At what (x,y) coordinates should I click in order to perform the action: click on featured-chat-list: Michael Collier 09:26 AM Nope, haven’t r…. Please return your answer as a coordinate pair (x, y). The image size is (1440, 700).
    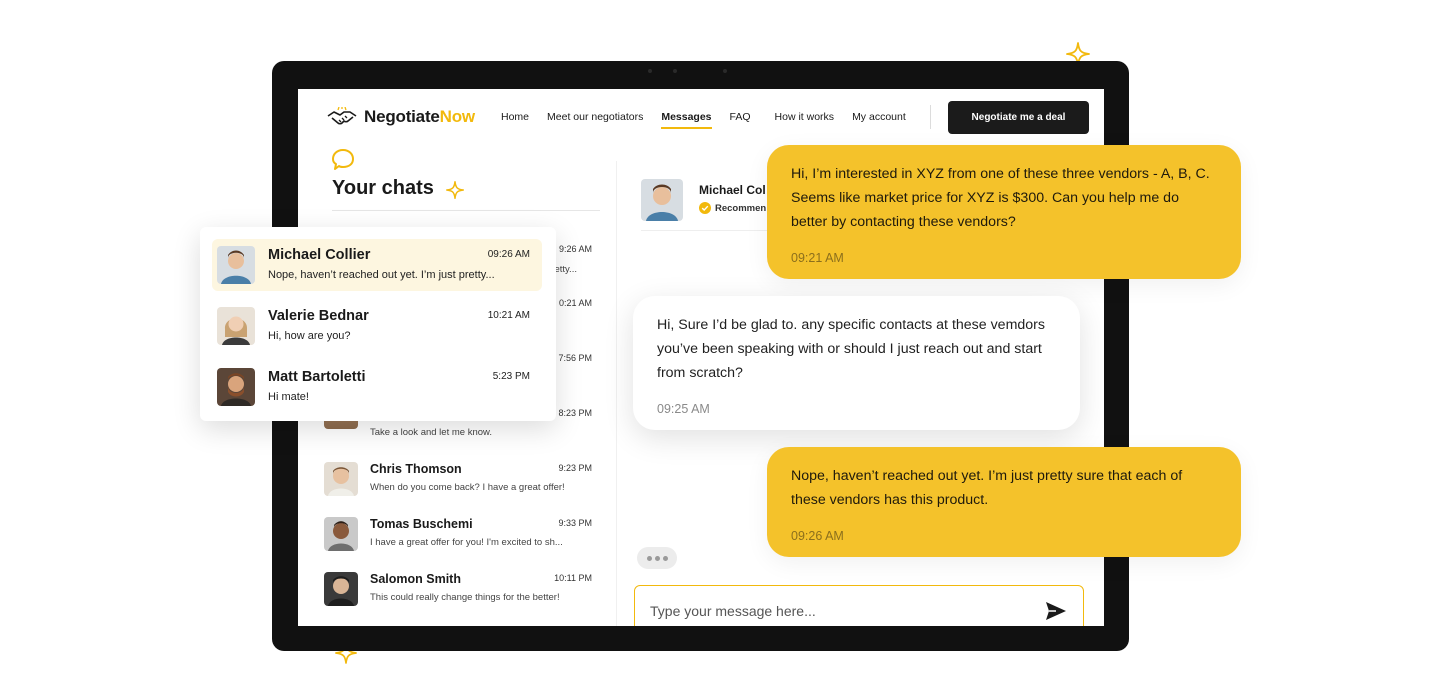
    Looking at the image, I should click on (378, 324).